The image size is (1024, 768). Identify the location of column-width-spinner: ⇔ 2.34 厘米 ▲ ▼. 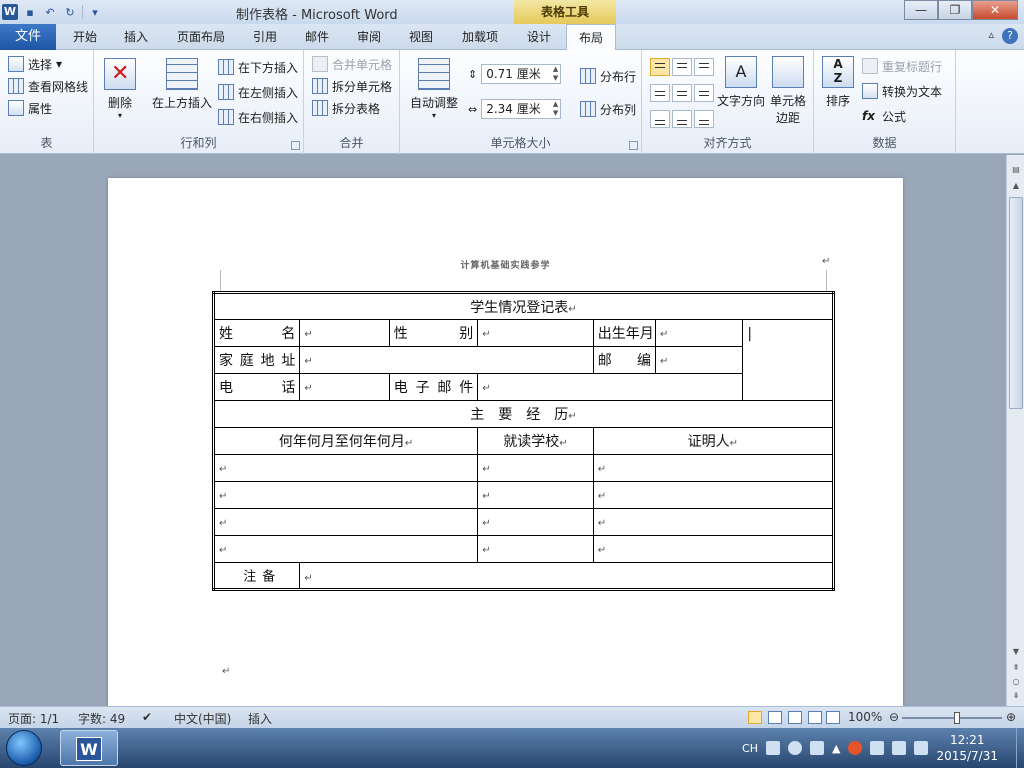
(515, 109).